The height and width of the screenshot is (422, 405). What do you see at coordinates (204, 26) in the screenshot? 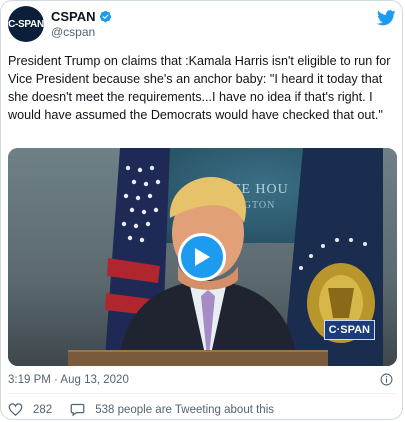
I see `tweet-header: C-SPAN CSPAN @cspan` at bounding box center [204, 26].